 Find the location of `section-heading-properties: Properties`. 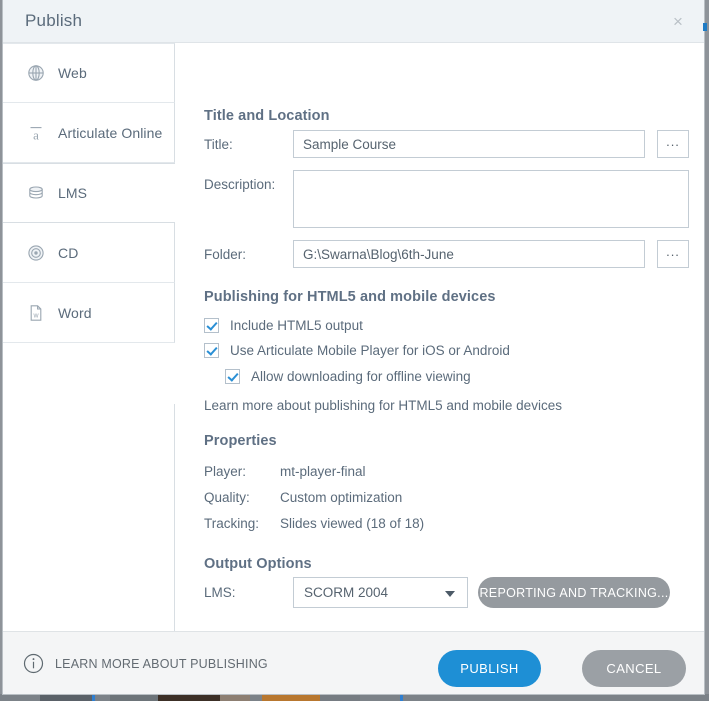

section-heading-properties: Properties is located at coordinates (240, 441).